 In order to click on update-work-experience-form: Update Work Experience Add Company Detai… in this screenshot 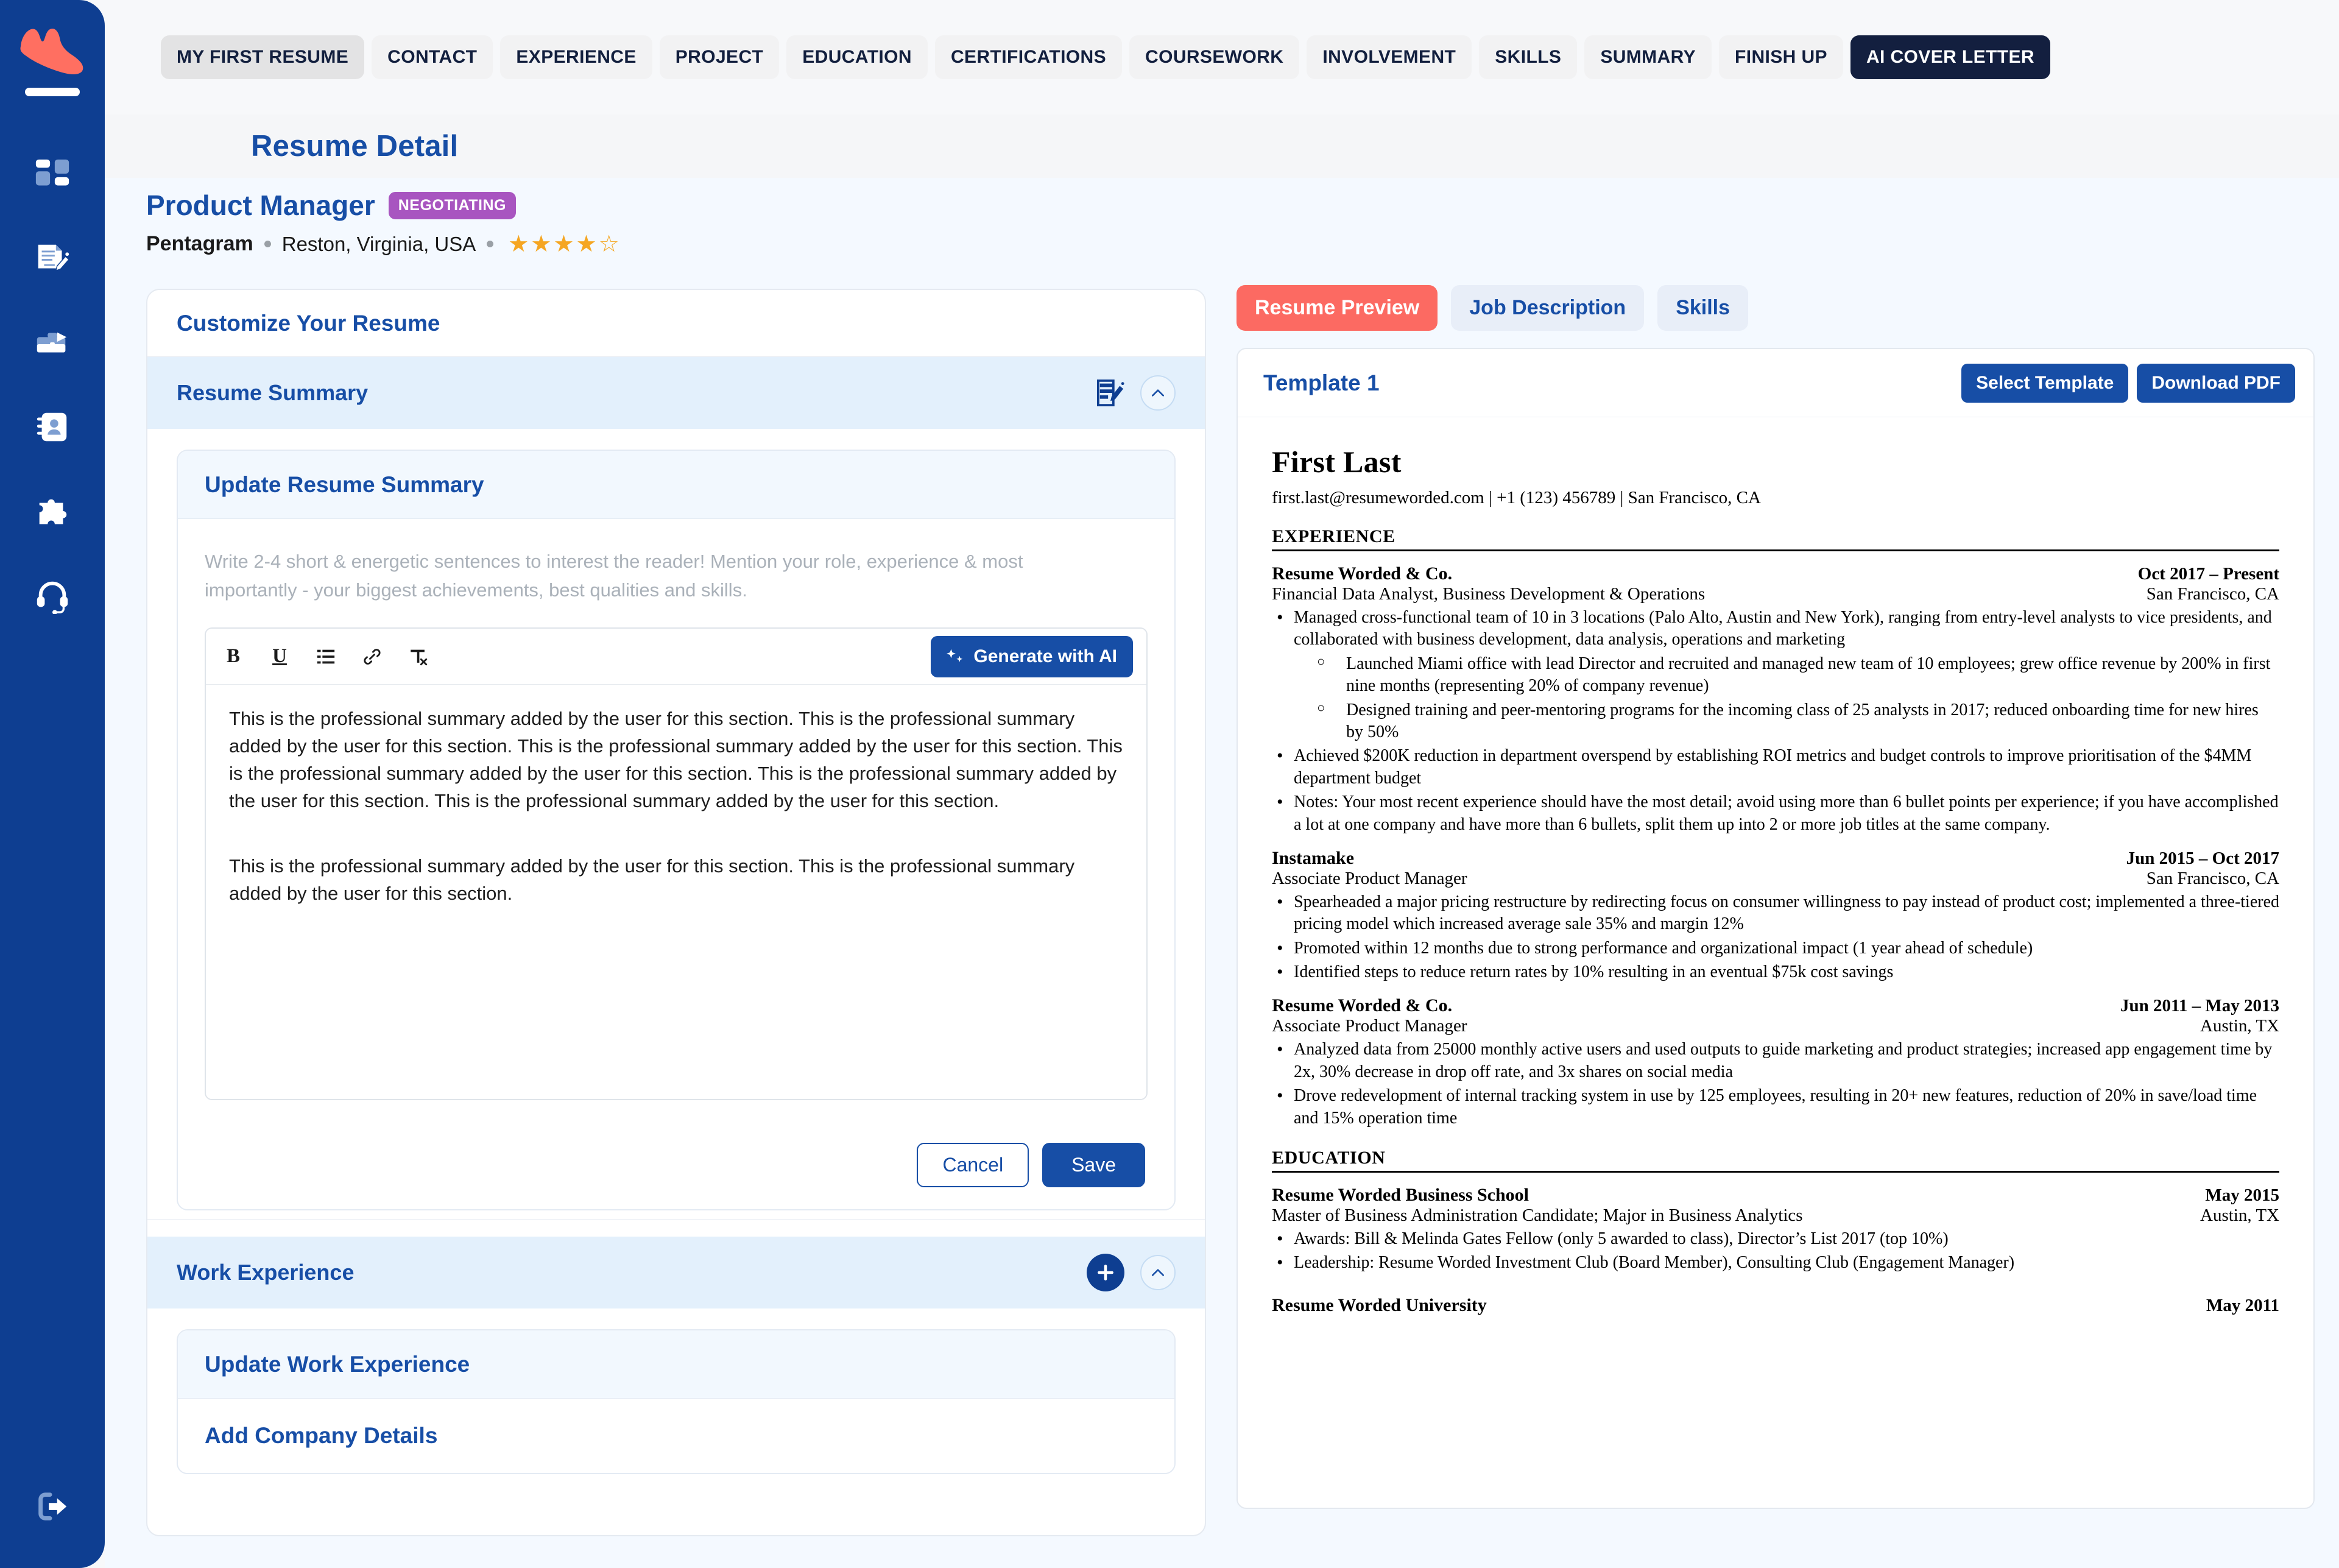, I will do `click(676, 1402)`.